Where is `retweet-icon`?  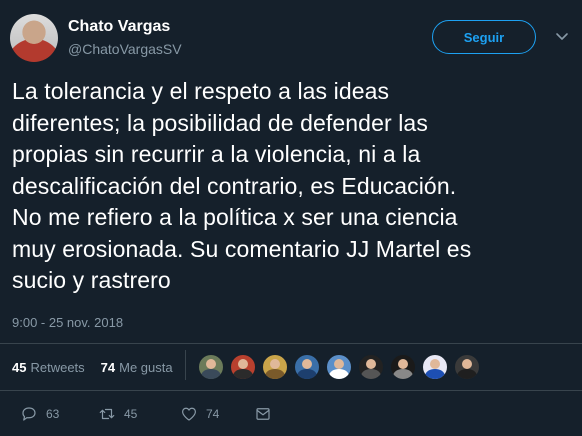
retweet-icon is located at coordinates (107, 414).